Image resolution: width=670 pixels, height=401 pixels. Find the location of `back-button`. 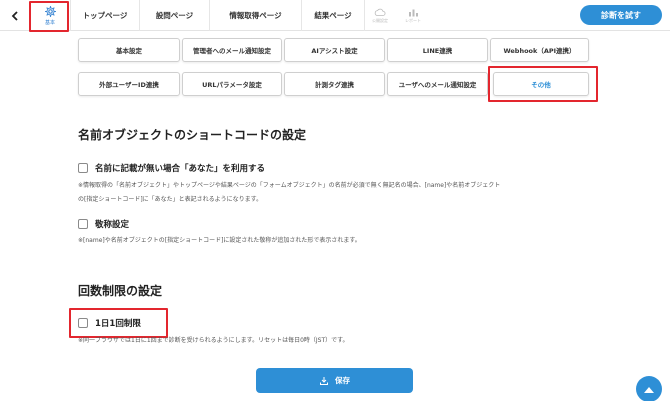

back-button is located at coordinates (15, 15).